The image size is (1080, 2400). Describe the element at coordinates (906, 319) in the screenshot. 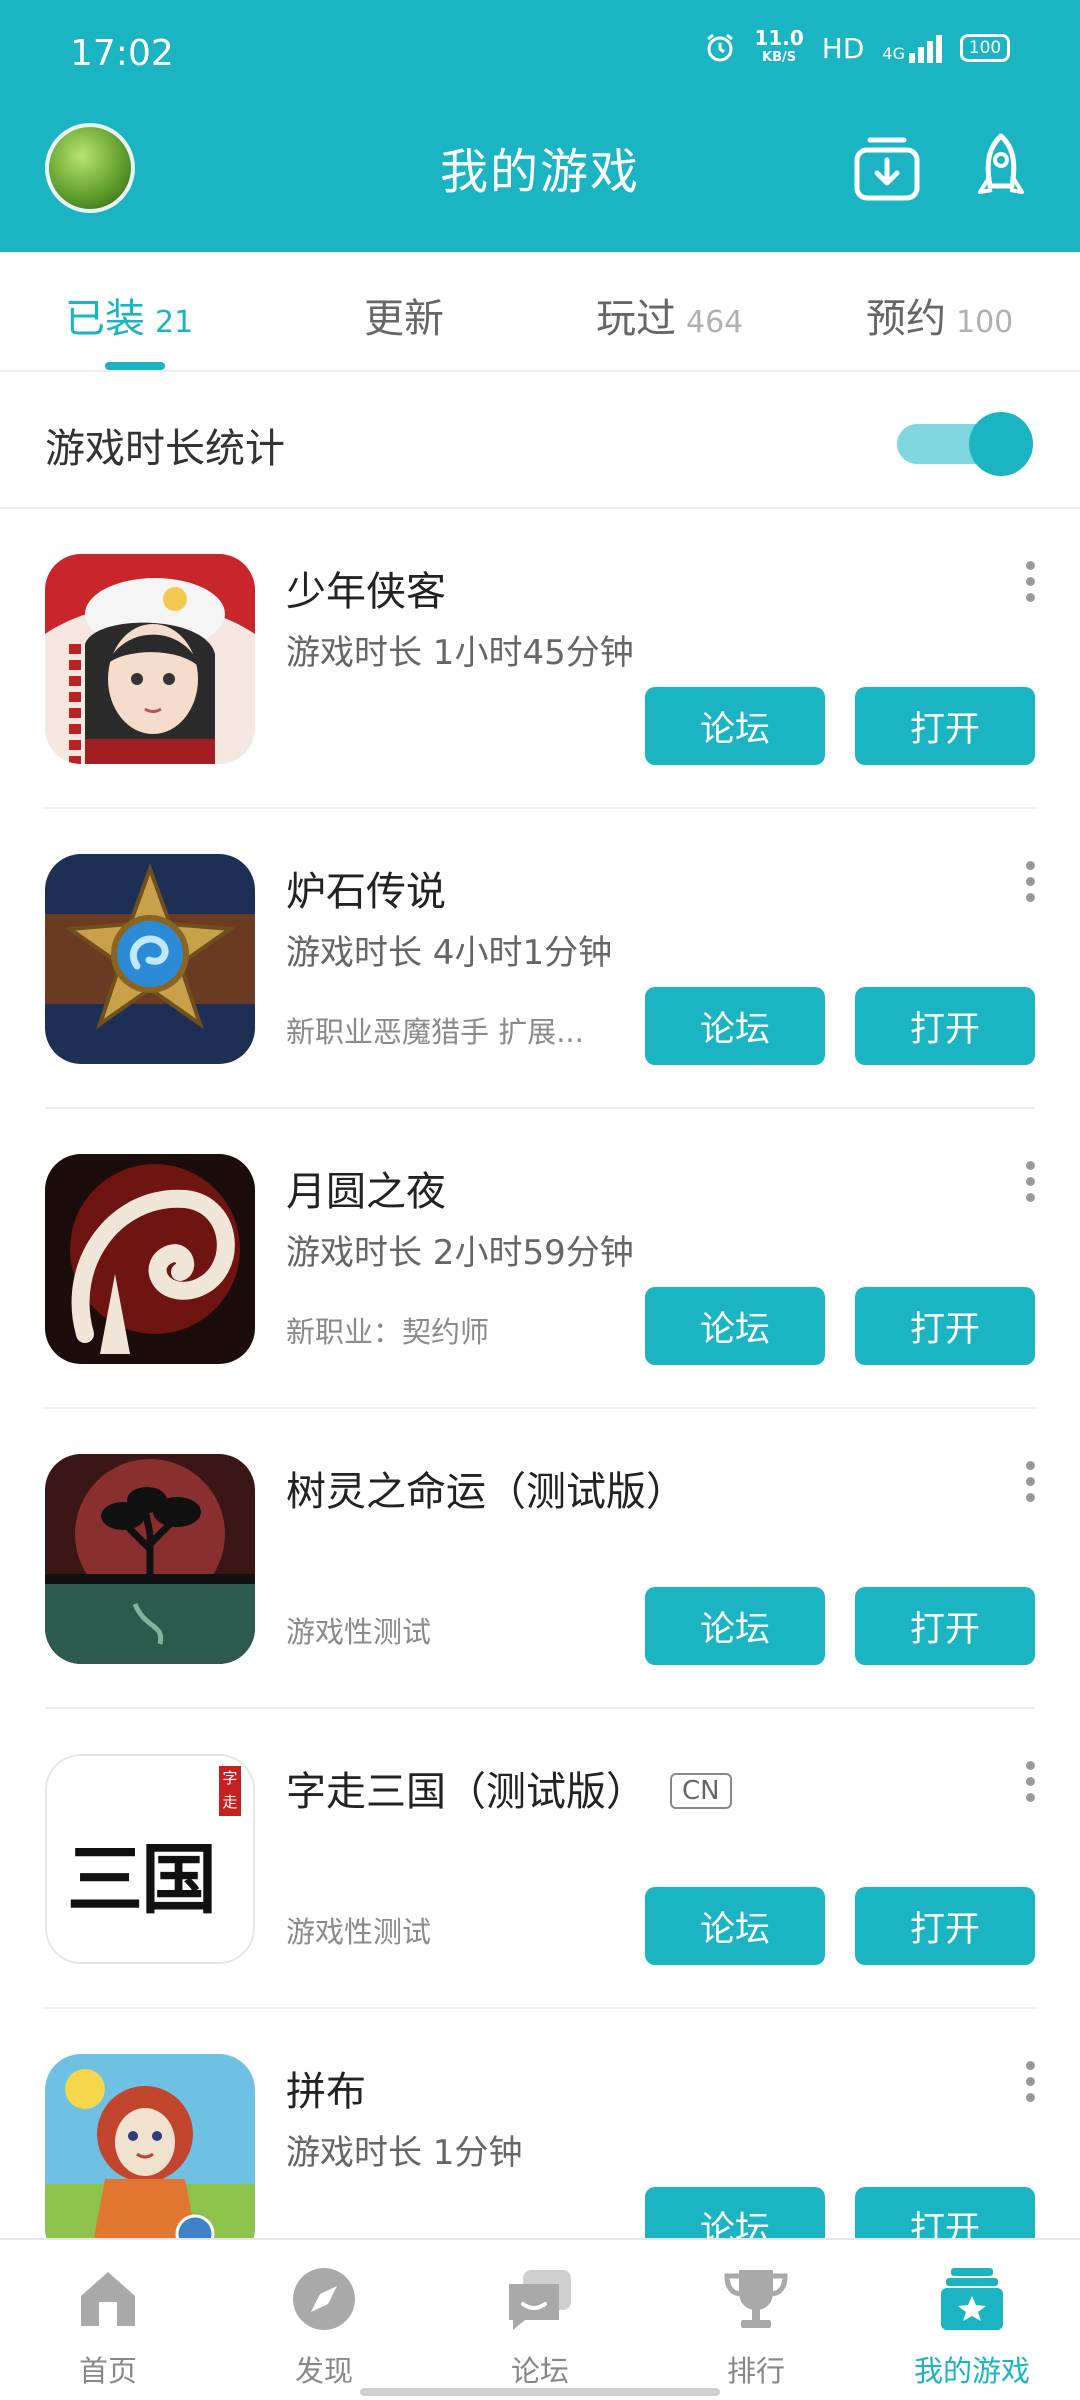

I see `tab-label: 预约` at that location.